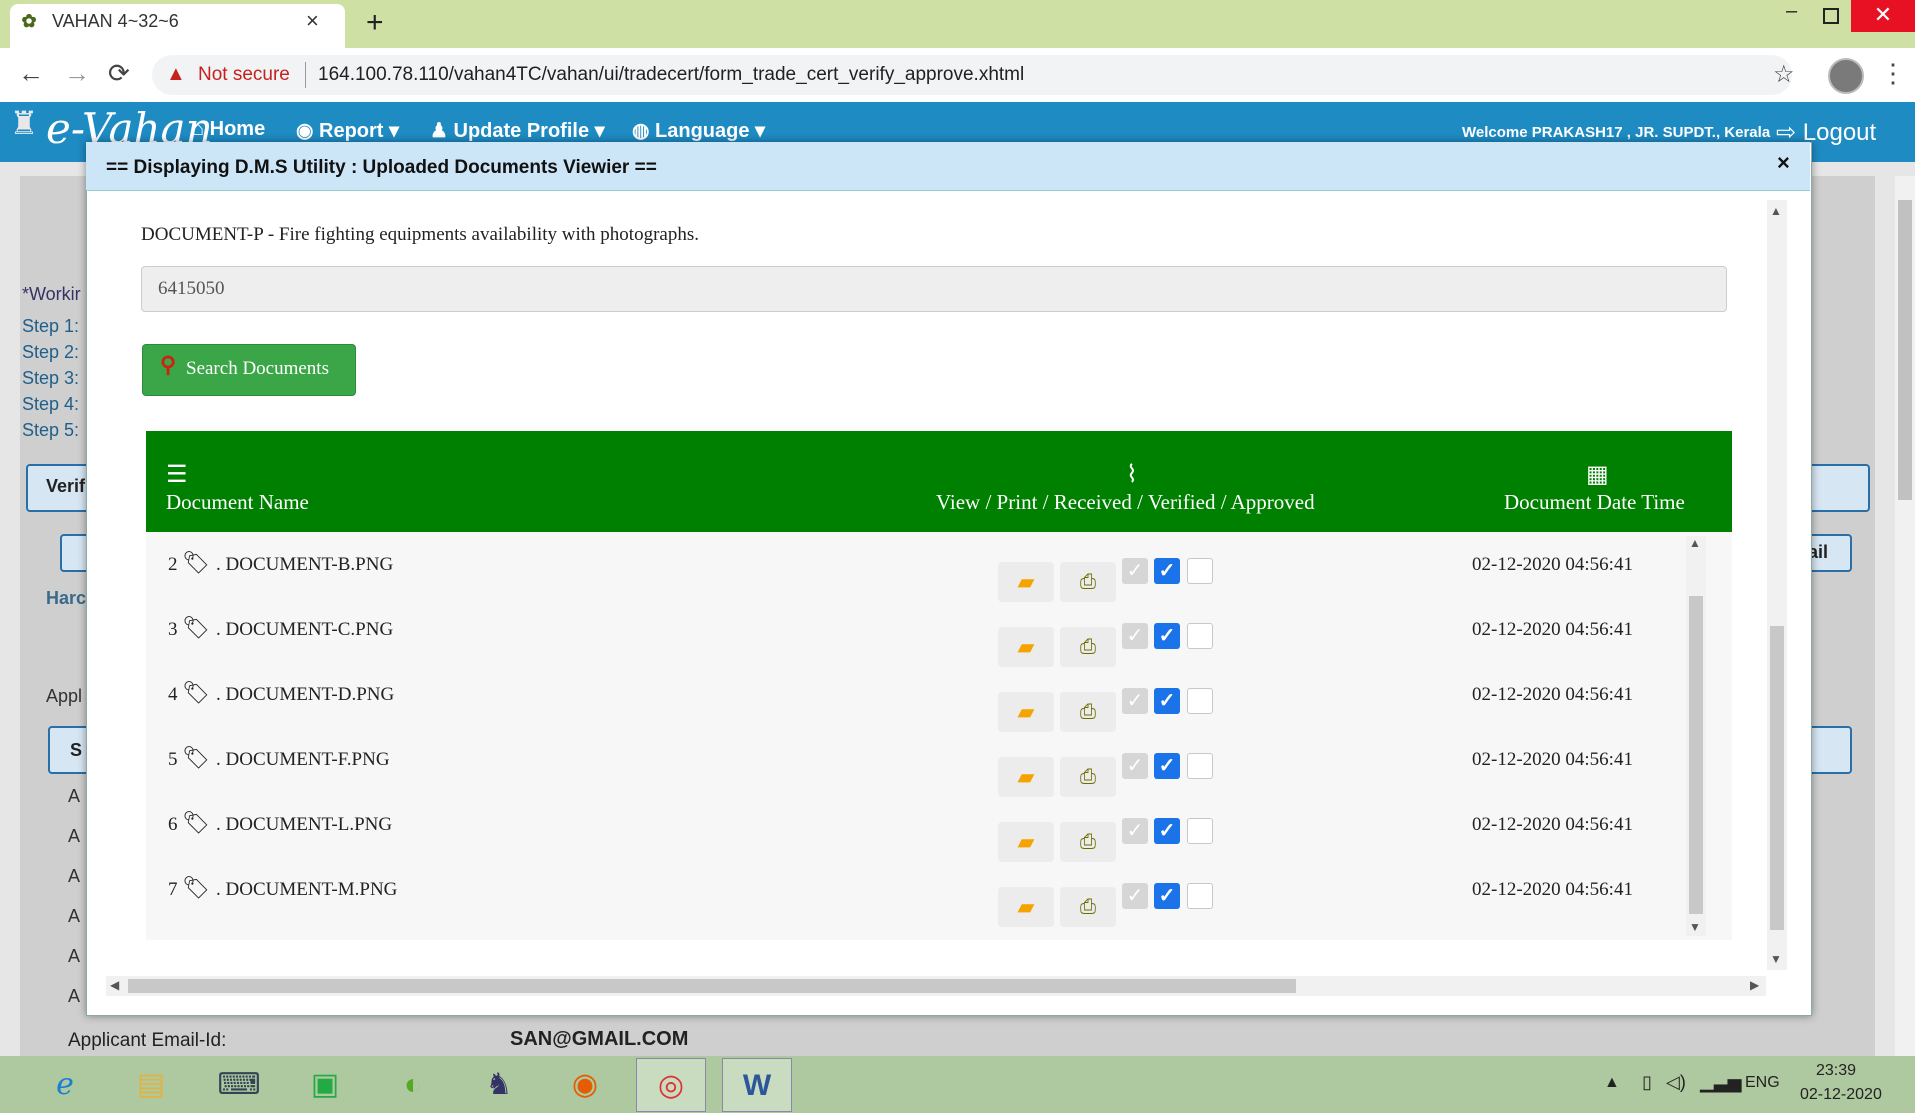 Image resolution: width=1915 pixels, height=1113 pixels. Describe the element at coordinates (1777, 778) in the screenshot. I see `dialog-vertical-scrollbar-thumb` at that location.